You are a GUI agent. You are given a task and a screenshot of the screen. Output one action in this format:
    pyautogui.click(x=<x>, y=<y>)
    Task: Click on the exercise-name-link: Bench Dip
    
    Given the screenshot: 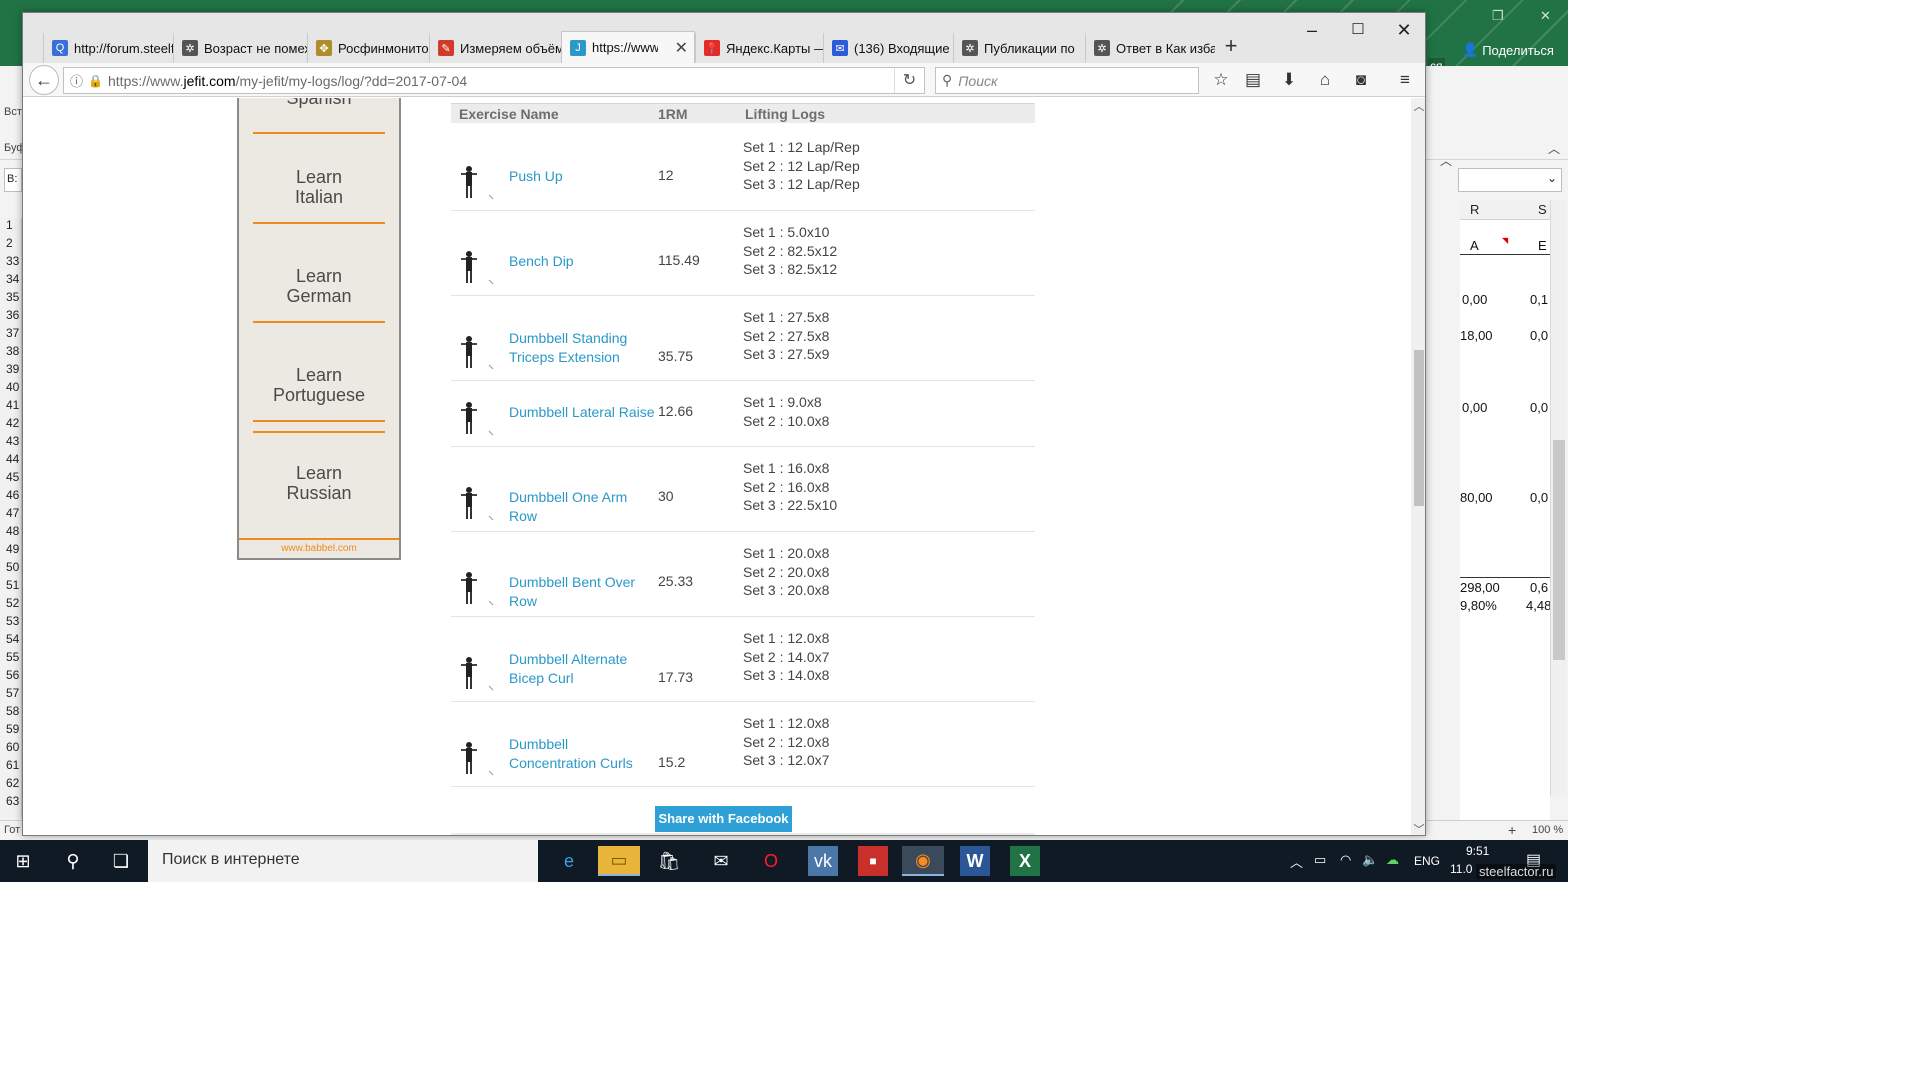 What is the action you would take?
    pyautogui.click(x=584, y=261)
    